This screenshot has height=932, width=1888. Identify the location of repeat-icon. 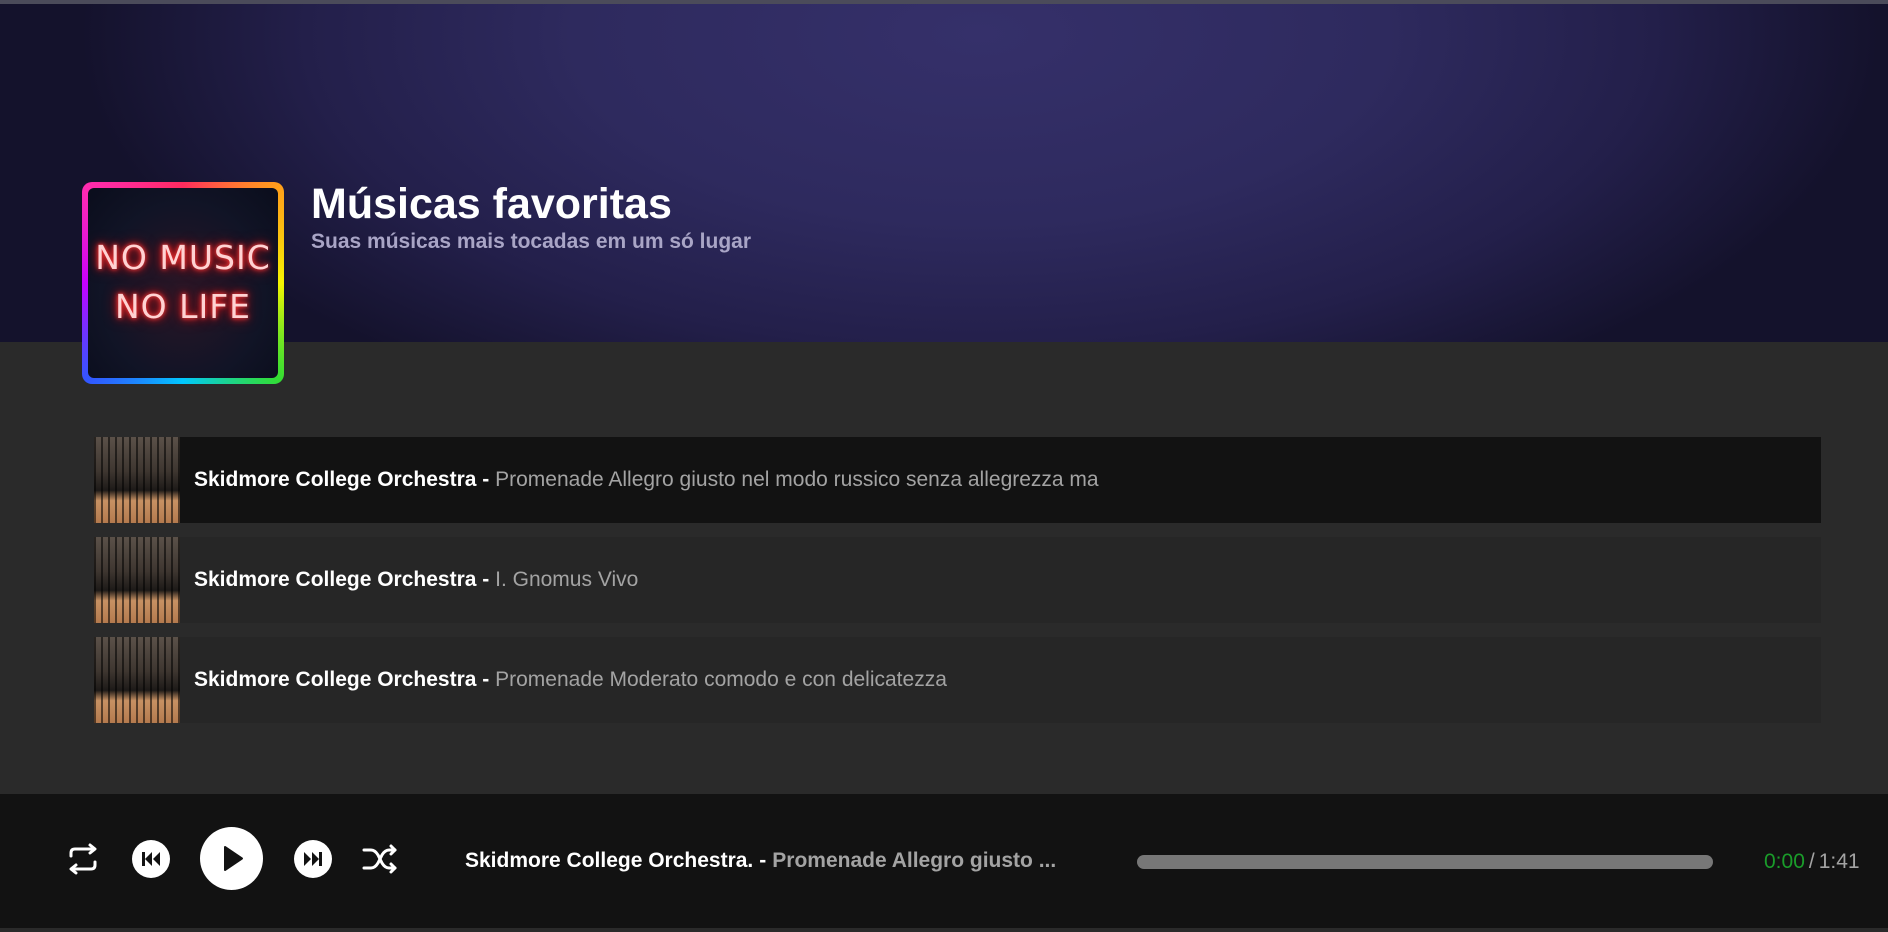
(83, 859).